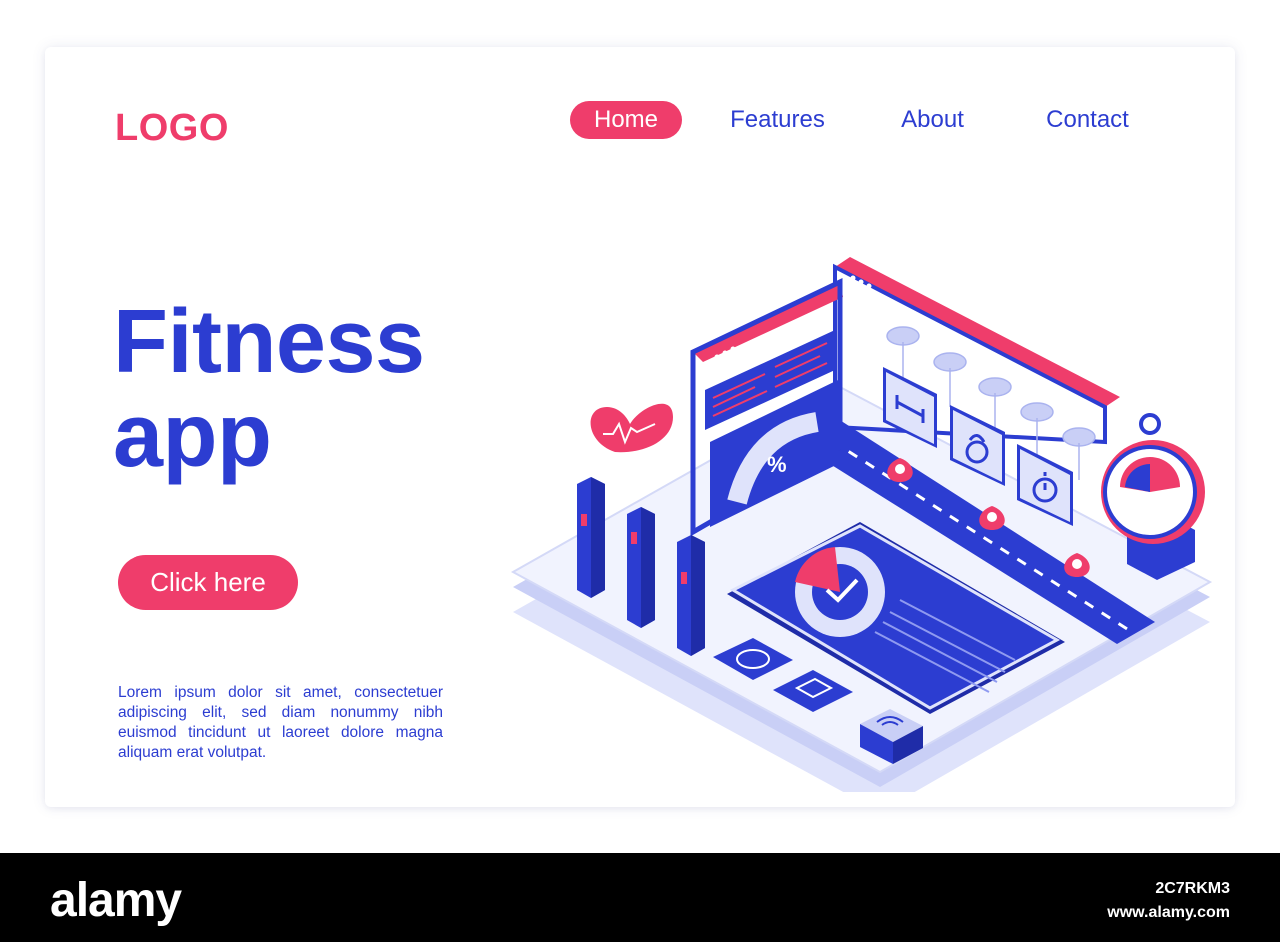  What do you see at coordinates (192, 436) in the screenshot?
I see `hero-title-line-2: app` at bounding box center [192, 436].